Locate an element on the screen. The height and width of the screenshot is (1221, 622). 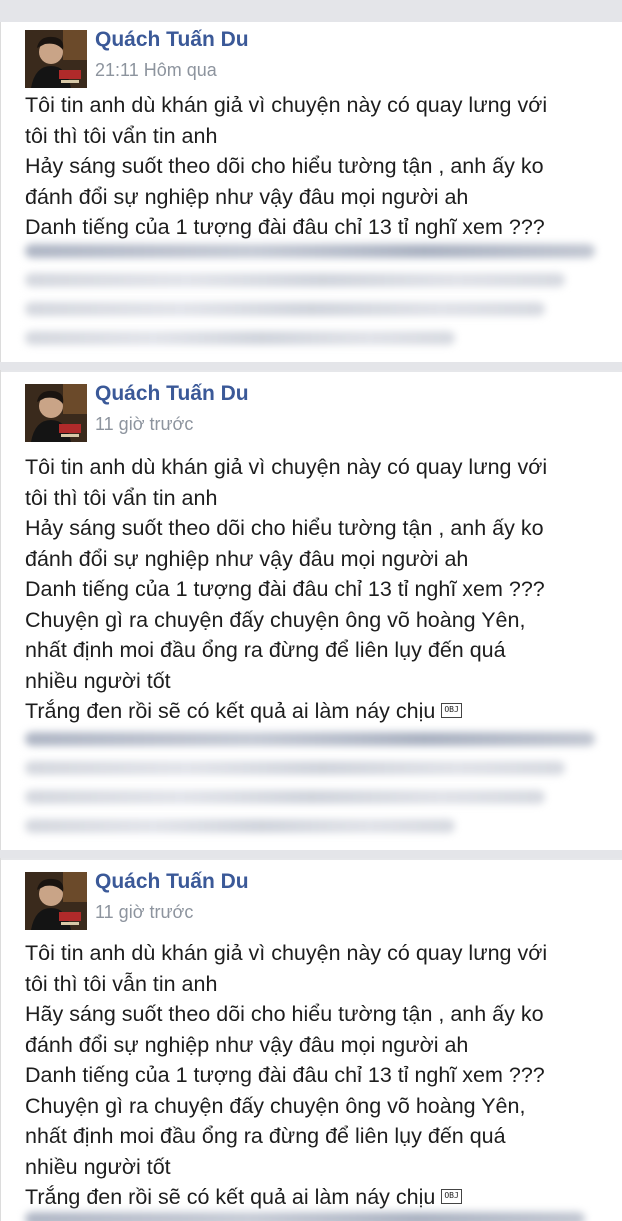
post-header: Quách Tuấn Du 21:11 Hôm qua is located at coordinates (305, 59).